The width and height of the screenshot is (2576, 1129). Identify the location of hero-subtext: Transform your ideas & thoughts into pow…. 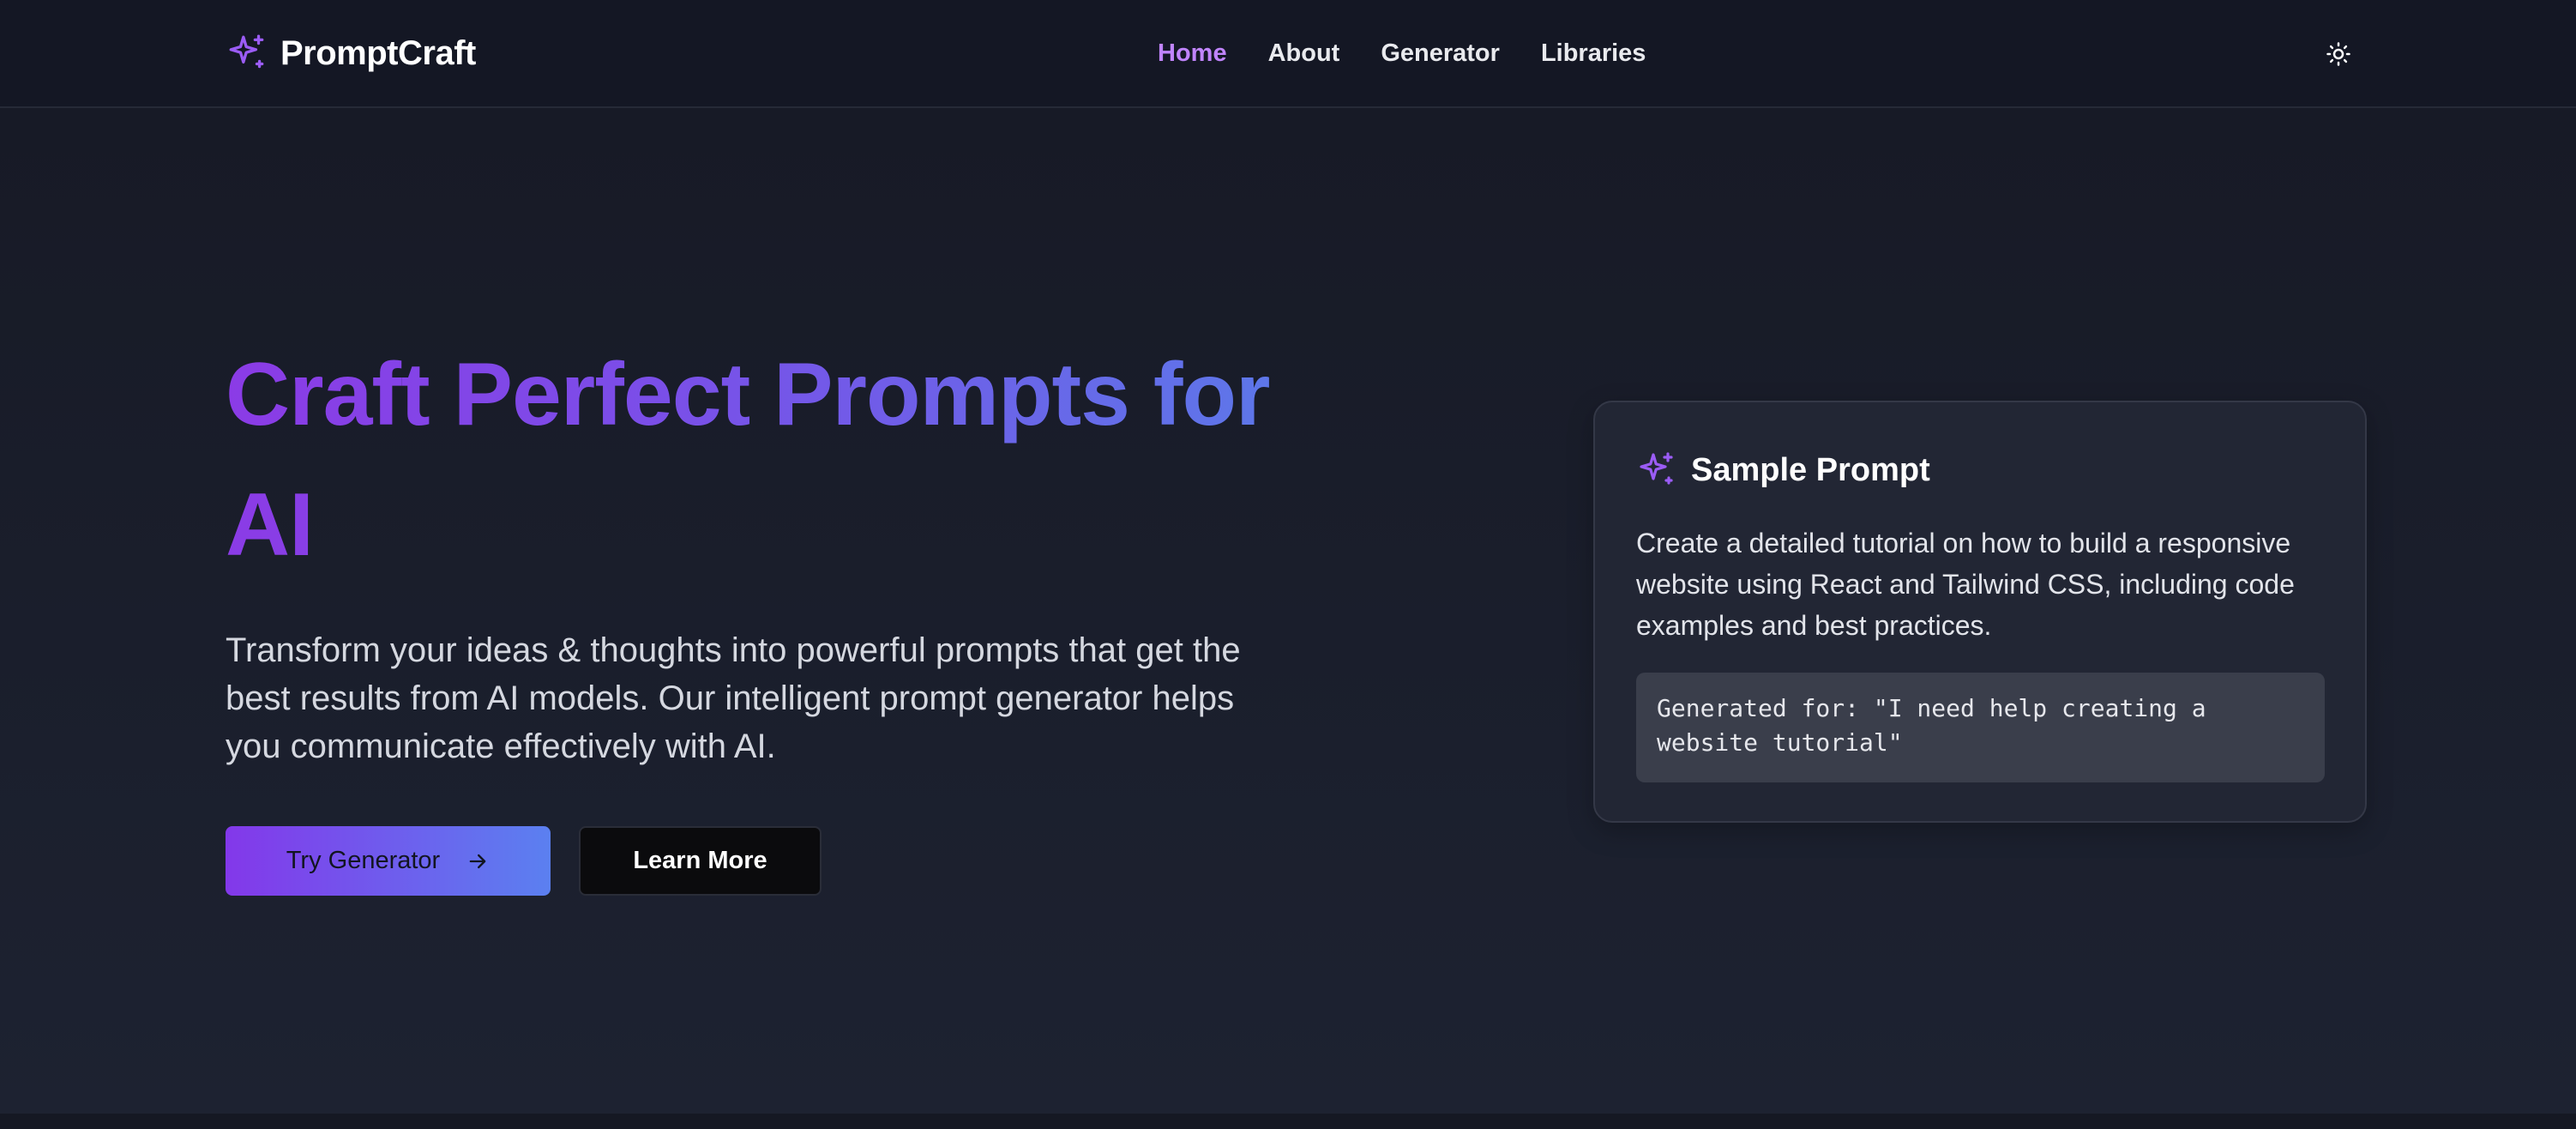
(733, 698).